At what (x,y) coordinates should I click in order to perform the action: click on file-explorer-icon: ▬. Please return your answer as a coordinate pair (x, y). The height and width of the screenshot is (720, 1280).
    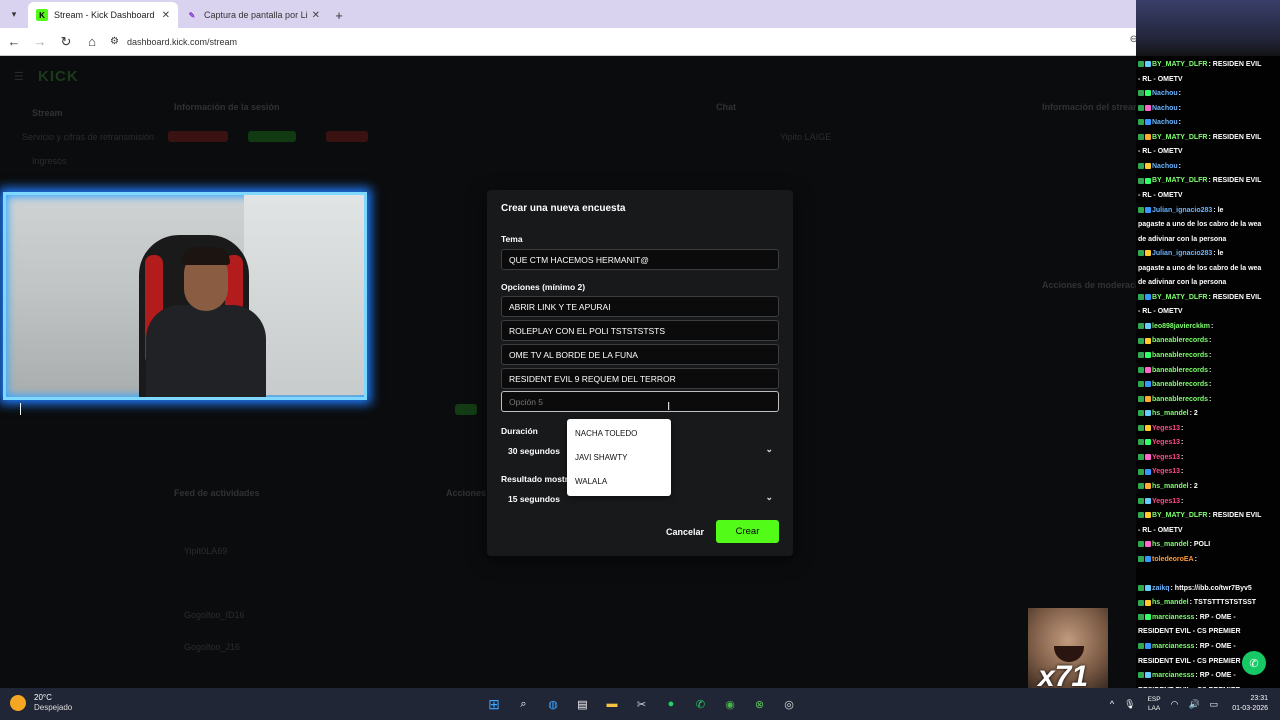
    Looking at the image, I should click on (612, 704).